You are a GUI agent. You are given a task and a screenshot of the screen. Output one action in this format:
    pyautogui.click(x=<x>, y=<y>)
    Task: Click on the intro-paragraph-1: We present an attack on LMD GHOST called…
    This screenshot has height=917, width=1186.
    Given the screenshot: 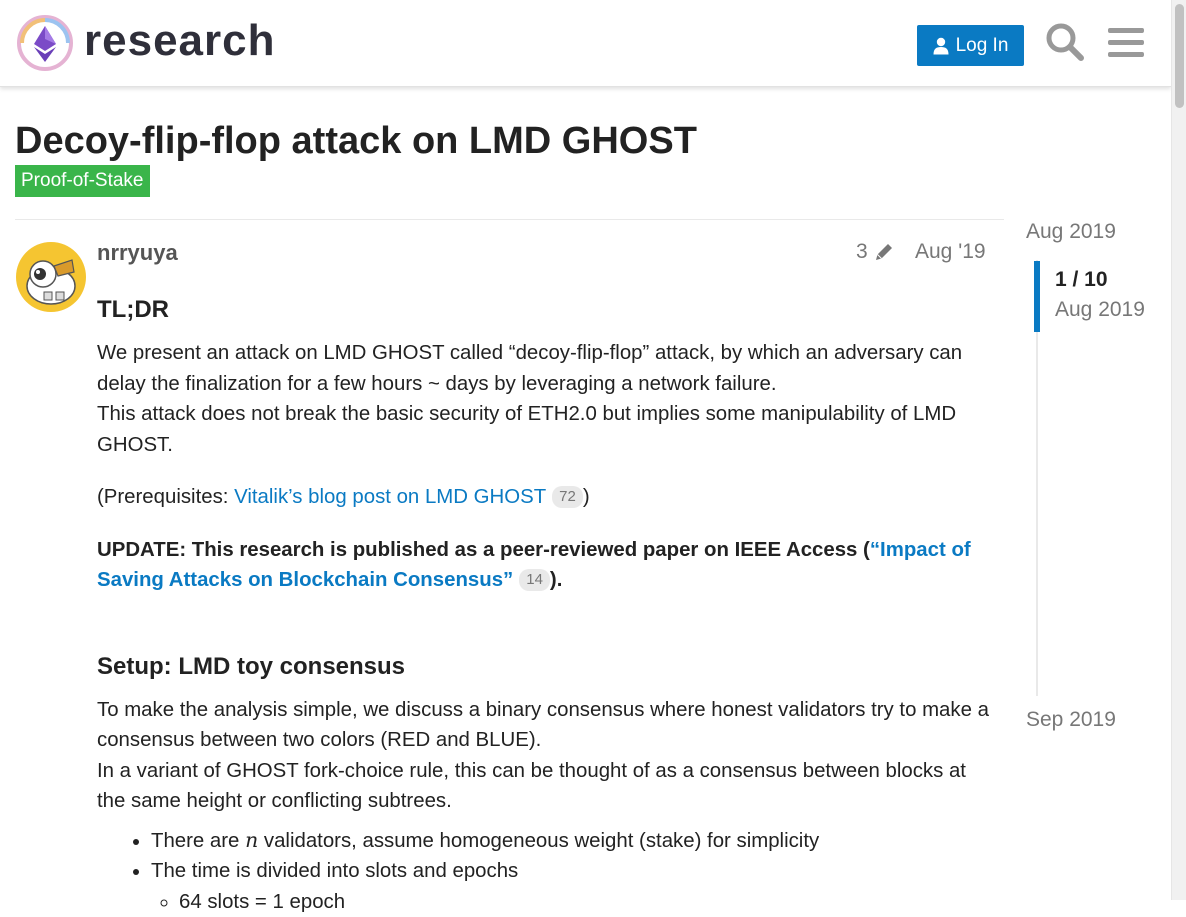 What is the action you would take?
    pyautogui.click(x=544, y=368)
    